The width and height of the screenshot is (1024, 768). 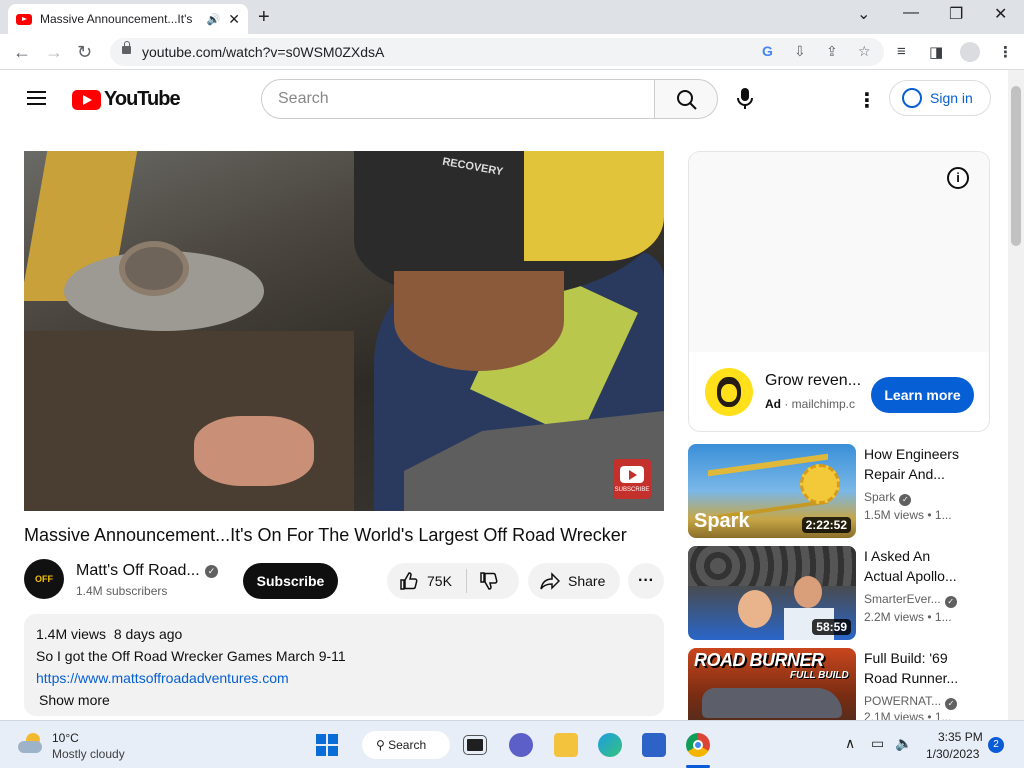 What do you see at coordinates (1016, 166) in the screenshot?
I see `scrollbar-thumb` at bounding box center [1016, 166].